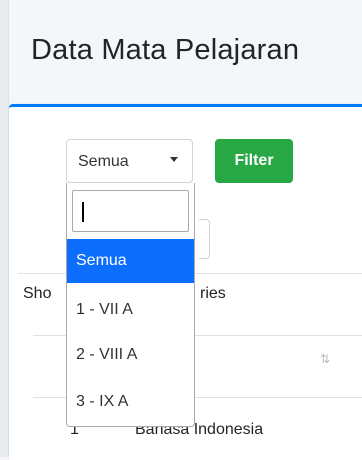 The height and width of the screenshot is (460, 362). I want to click on dropdown-option-ix-a: 3 - IX A, so click(130, 402).